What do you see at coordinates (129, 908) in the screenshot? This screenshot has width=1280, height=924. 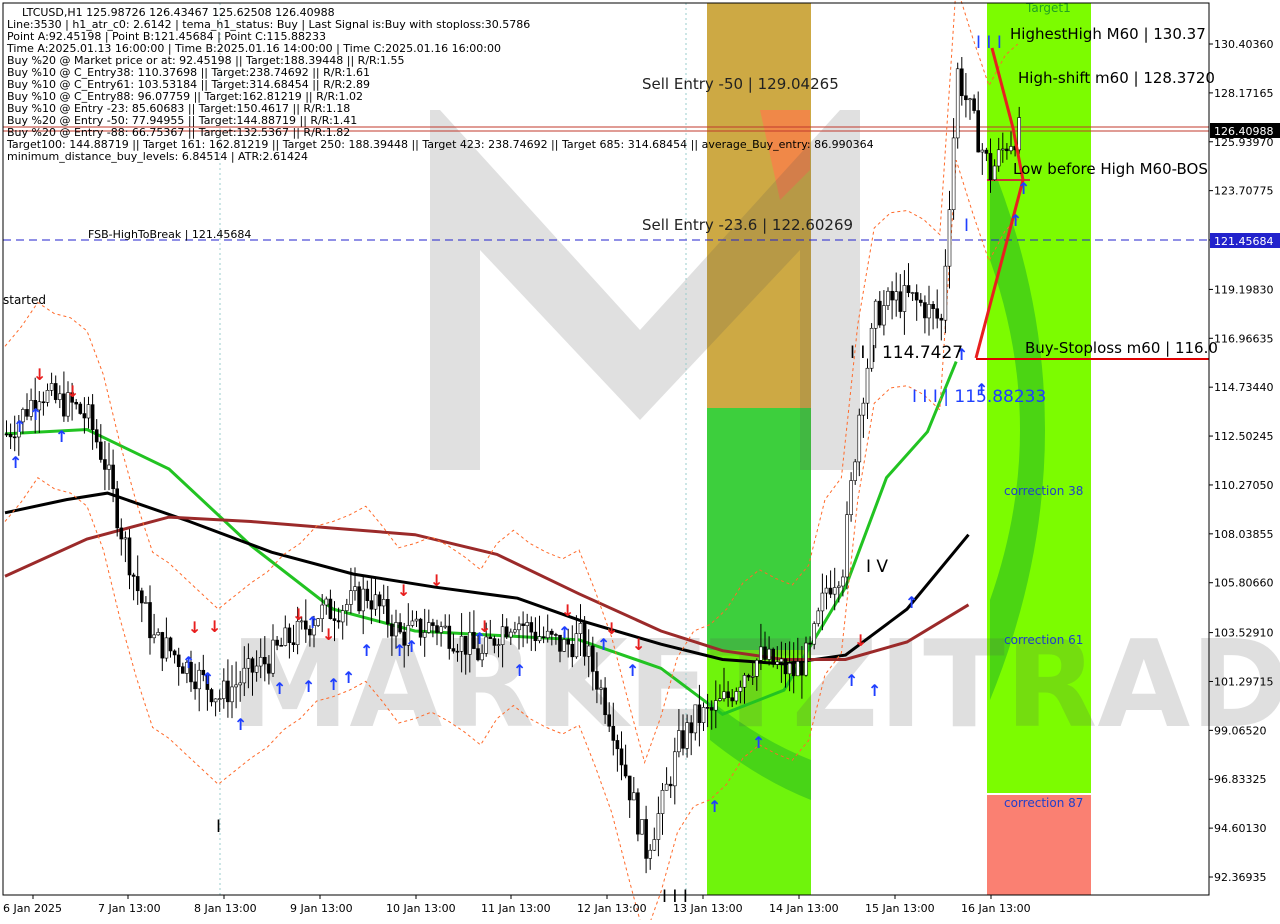 I see `time-tick-label: 7 Jan 13:00` at bounding box center [129, 908].